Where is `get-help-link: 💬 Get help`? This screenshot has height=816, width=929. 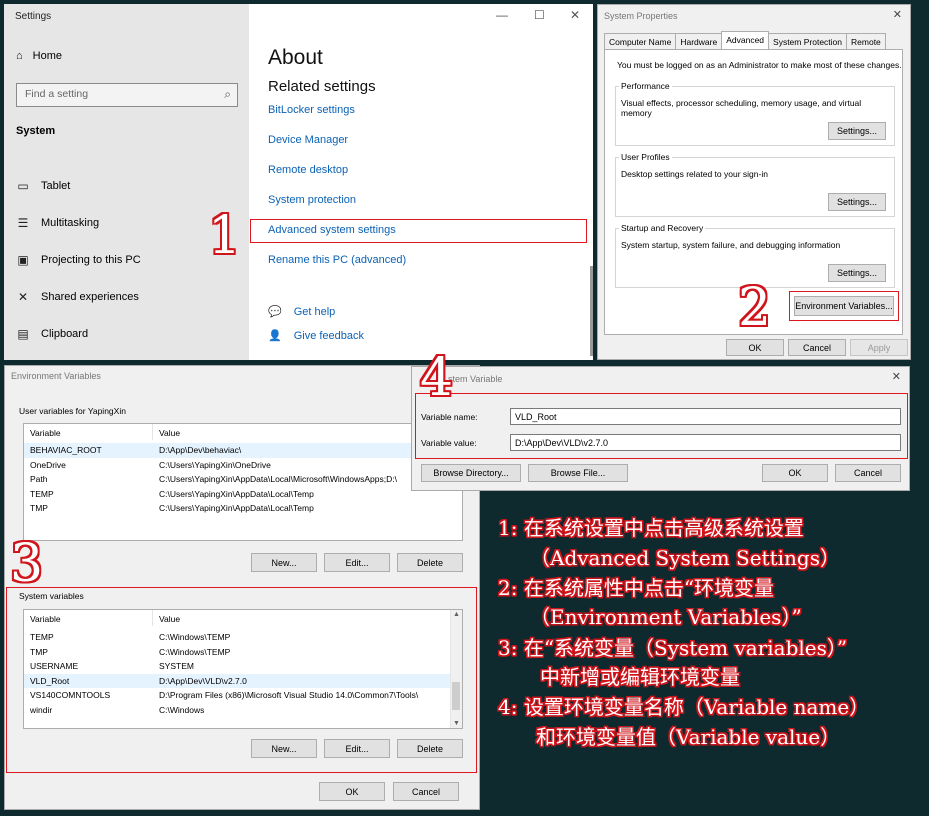 get-help-link: 💬 Get help is located at coordinates (301, 312).